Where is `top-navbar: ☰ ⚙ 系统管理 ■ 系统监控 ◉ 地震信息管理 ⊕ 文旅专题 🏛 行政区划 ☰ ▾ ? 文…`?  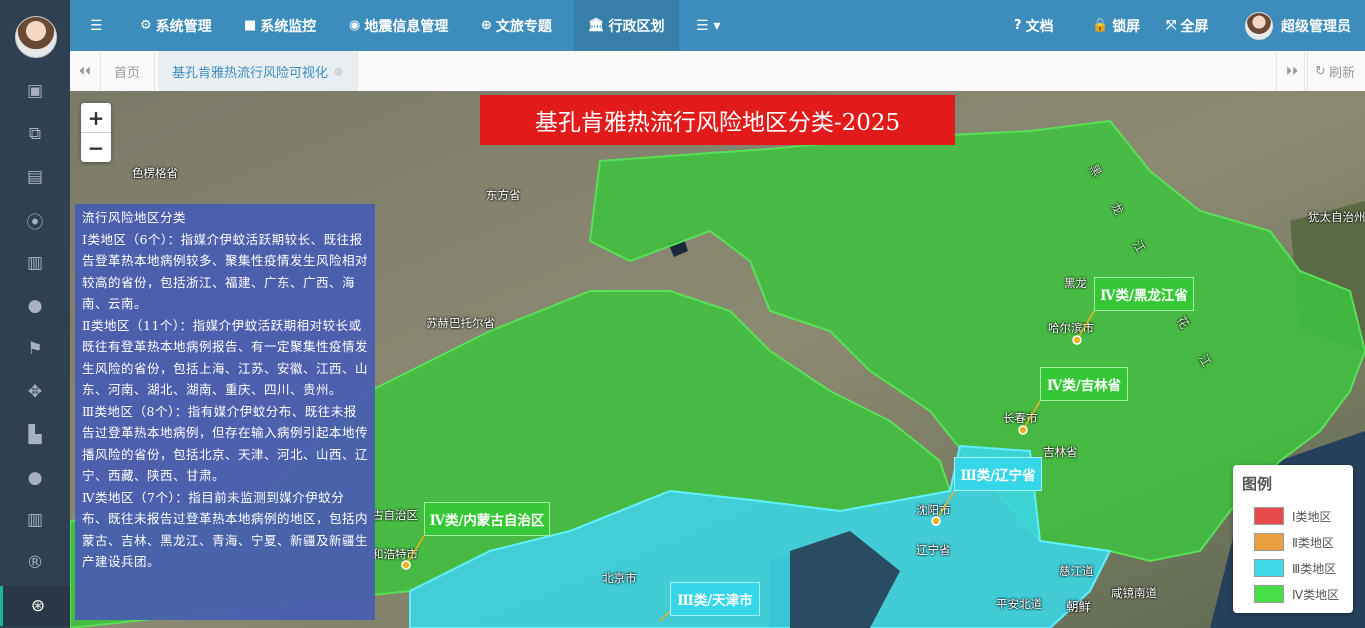 top-navbar: ☰ ⚙ 系统管理 ■ 系统监控 ◉ 地震信息管理 ⊕ 文旅专题 🏛 行政区划 ☰ ▾ ? 文… is located at coordinates (717, 25).